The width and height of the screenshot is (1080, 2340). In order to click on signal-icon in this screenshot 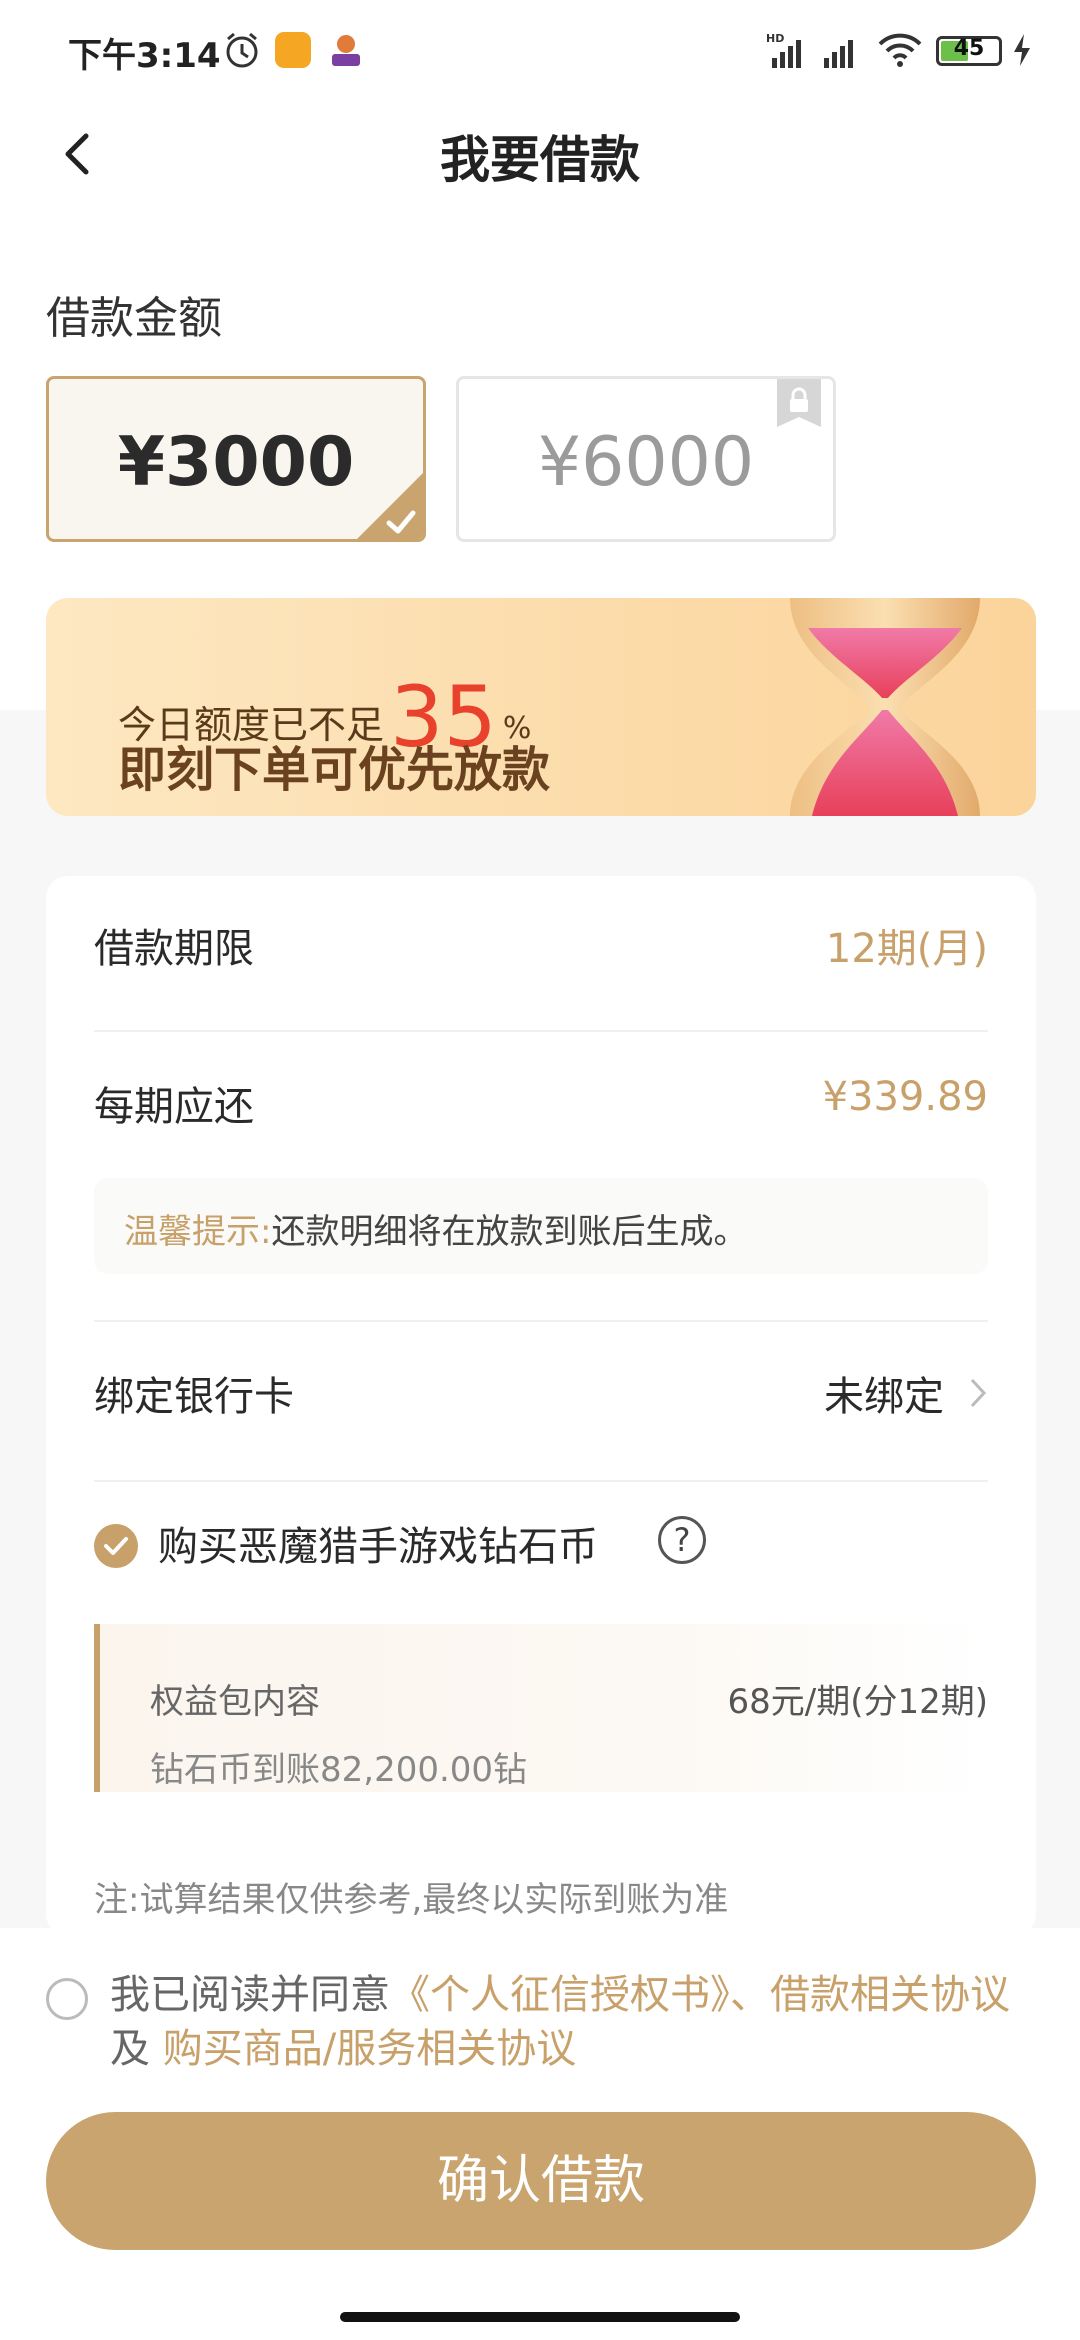, I will do `click(838, 54)`.